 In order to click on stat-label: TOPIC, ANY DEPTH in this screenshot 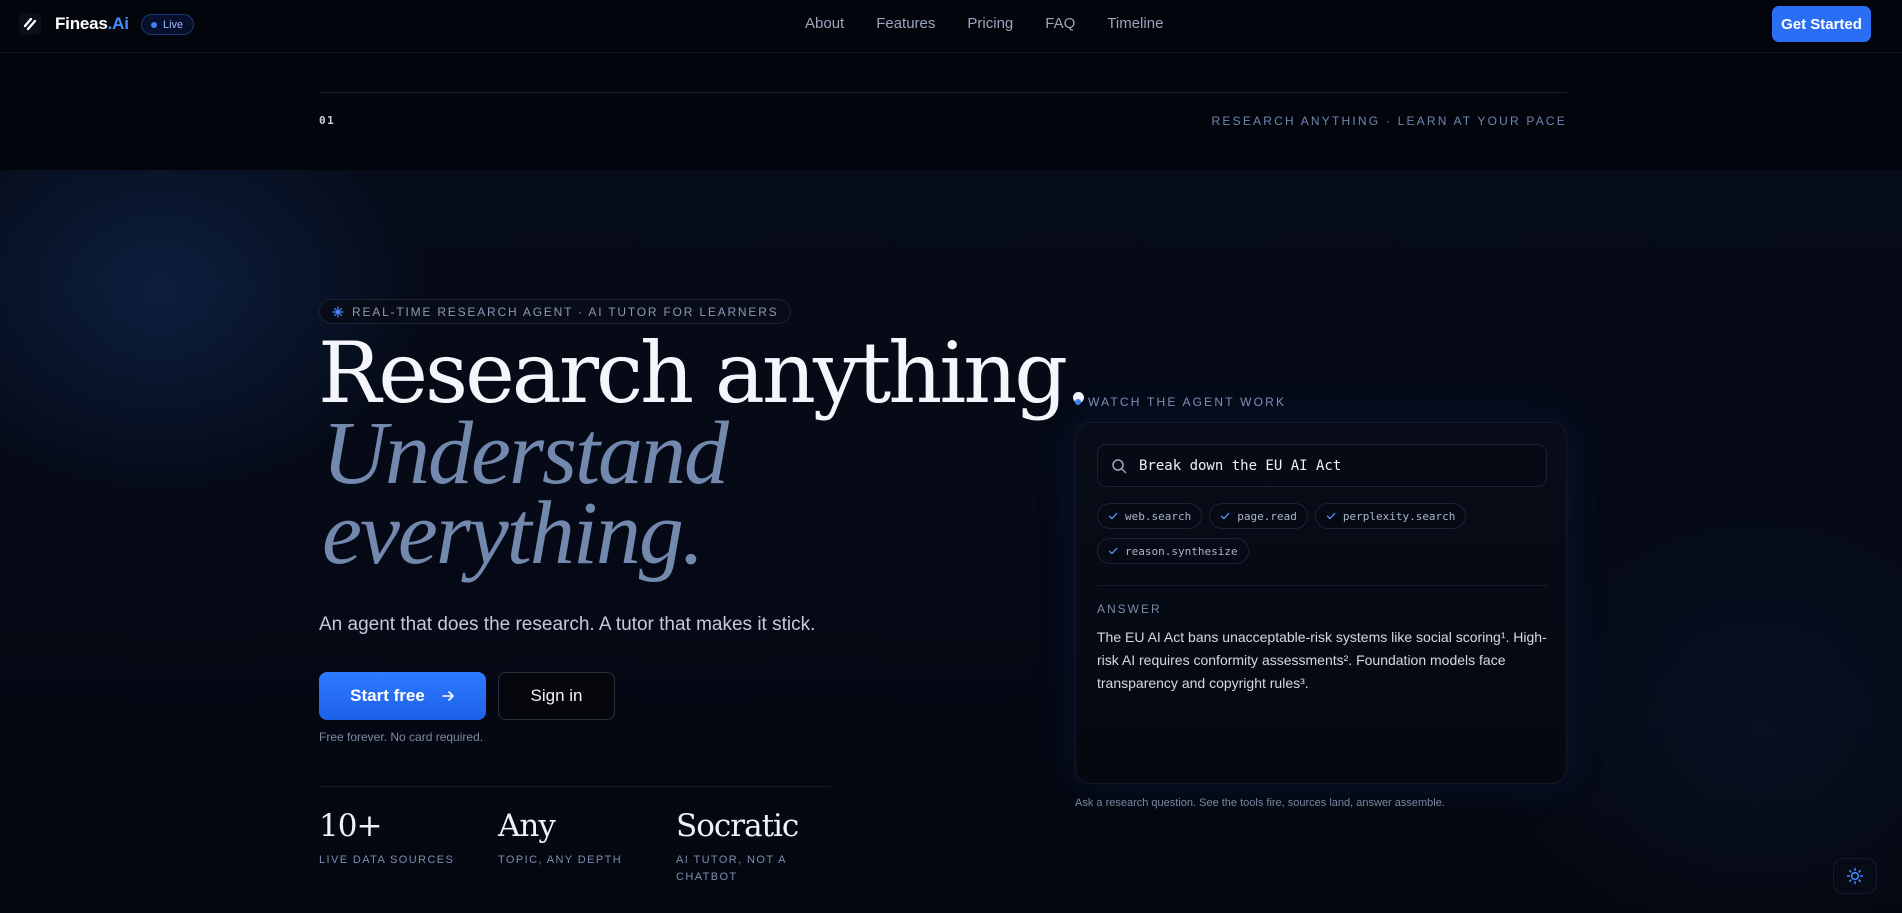, I will do `click(560, 860)`.